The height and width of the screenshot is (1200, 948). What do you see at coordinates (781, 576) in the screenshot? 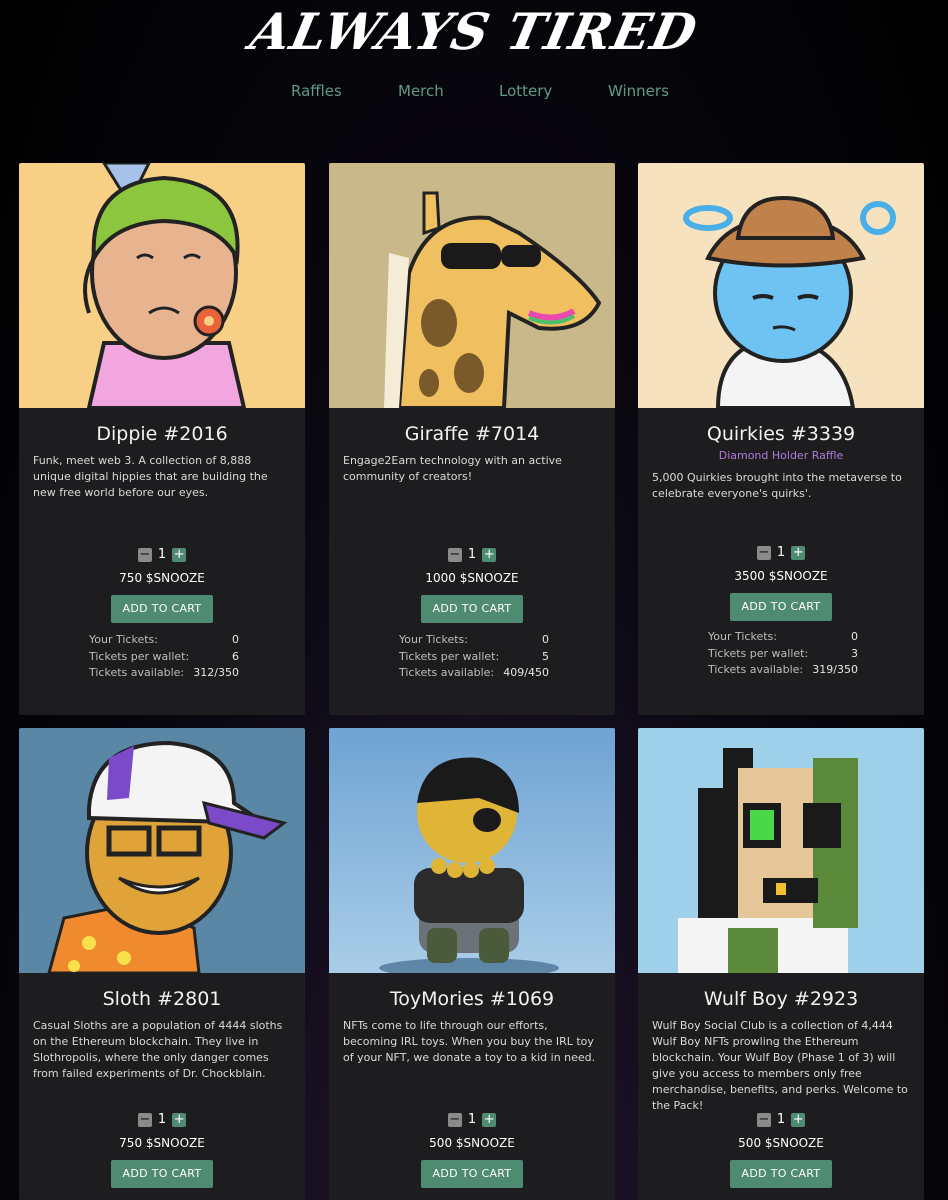
I see `ticket-price: 3500 $SNOOZE` at bounding box center [781, 576].